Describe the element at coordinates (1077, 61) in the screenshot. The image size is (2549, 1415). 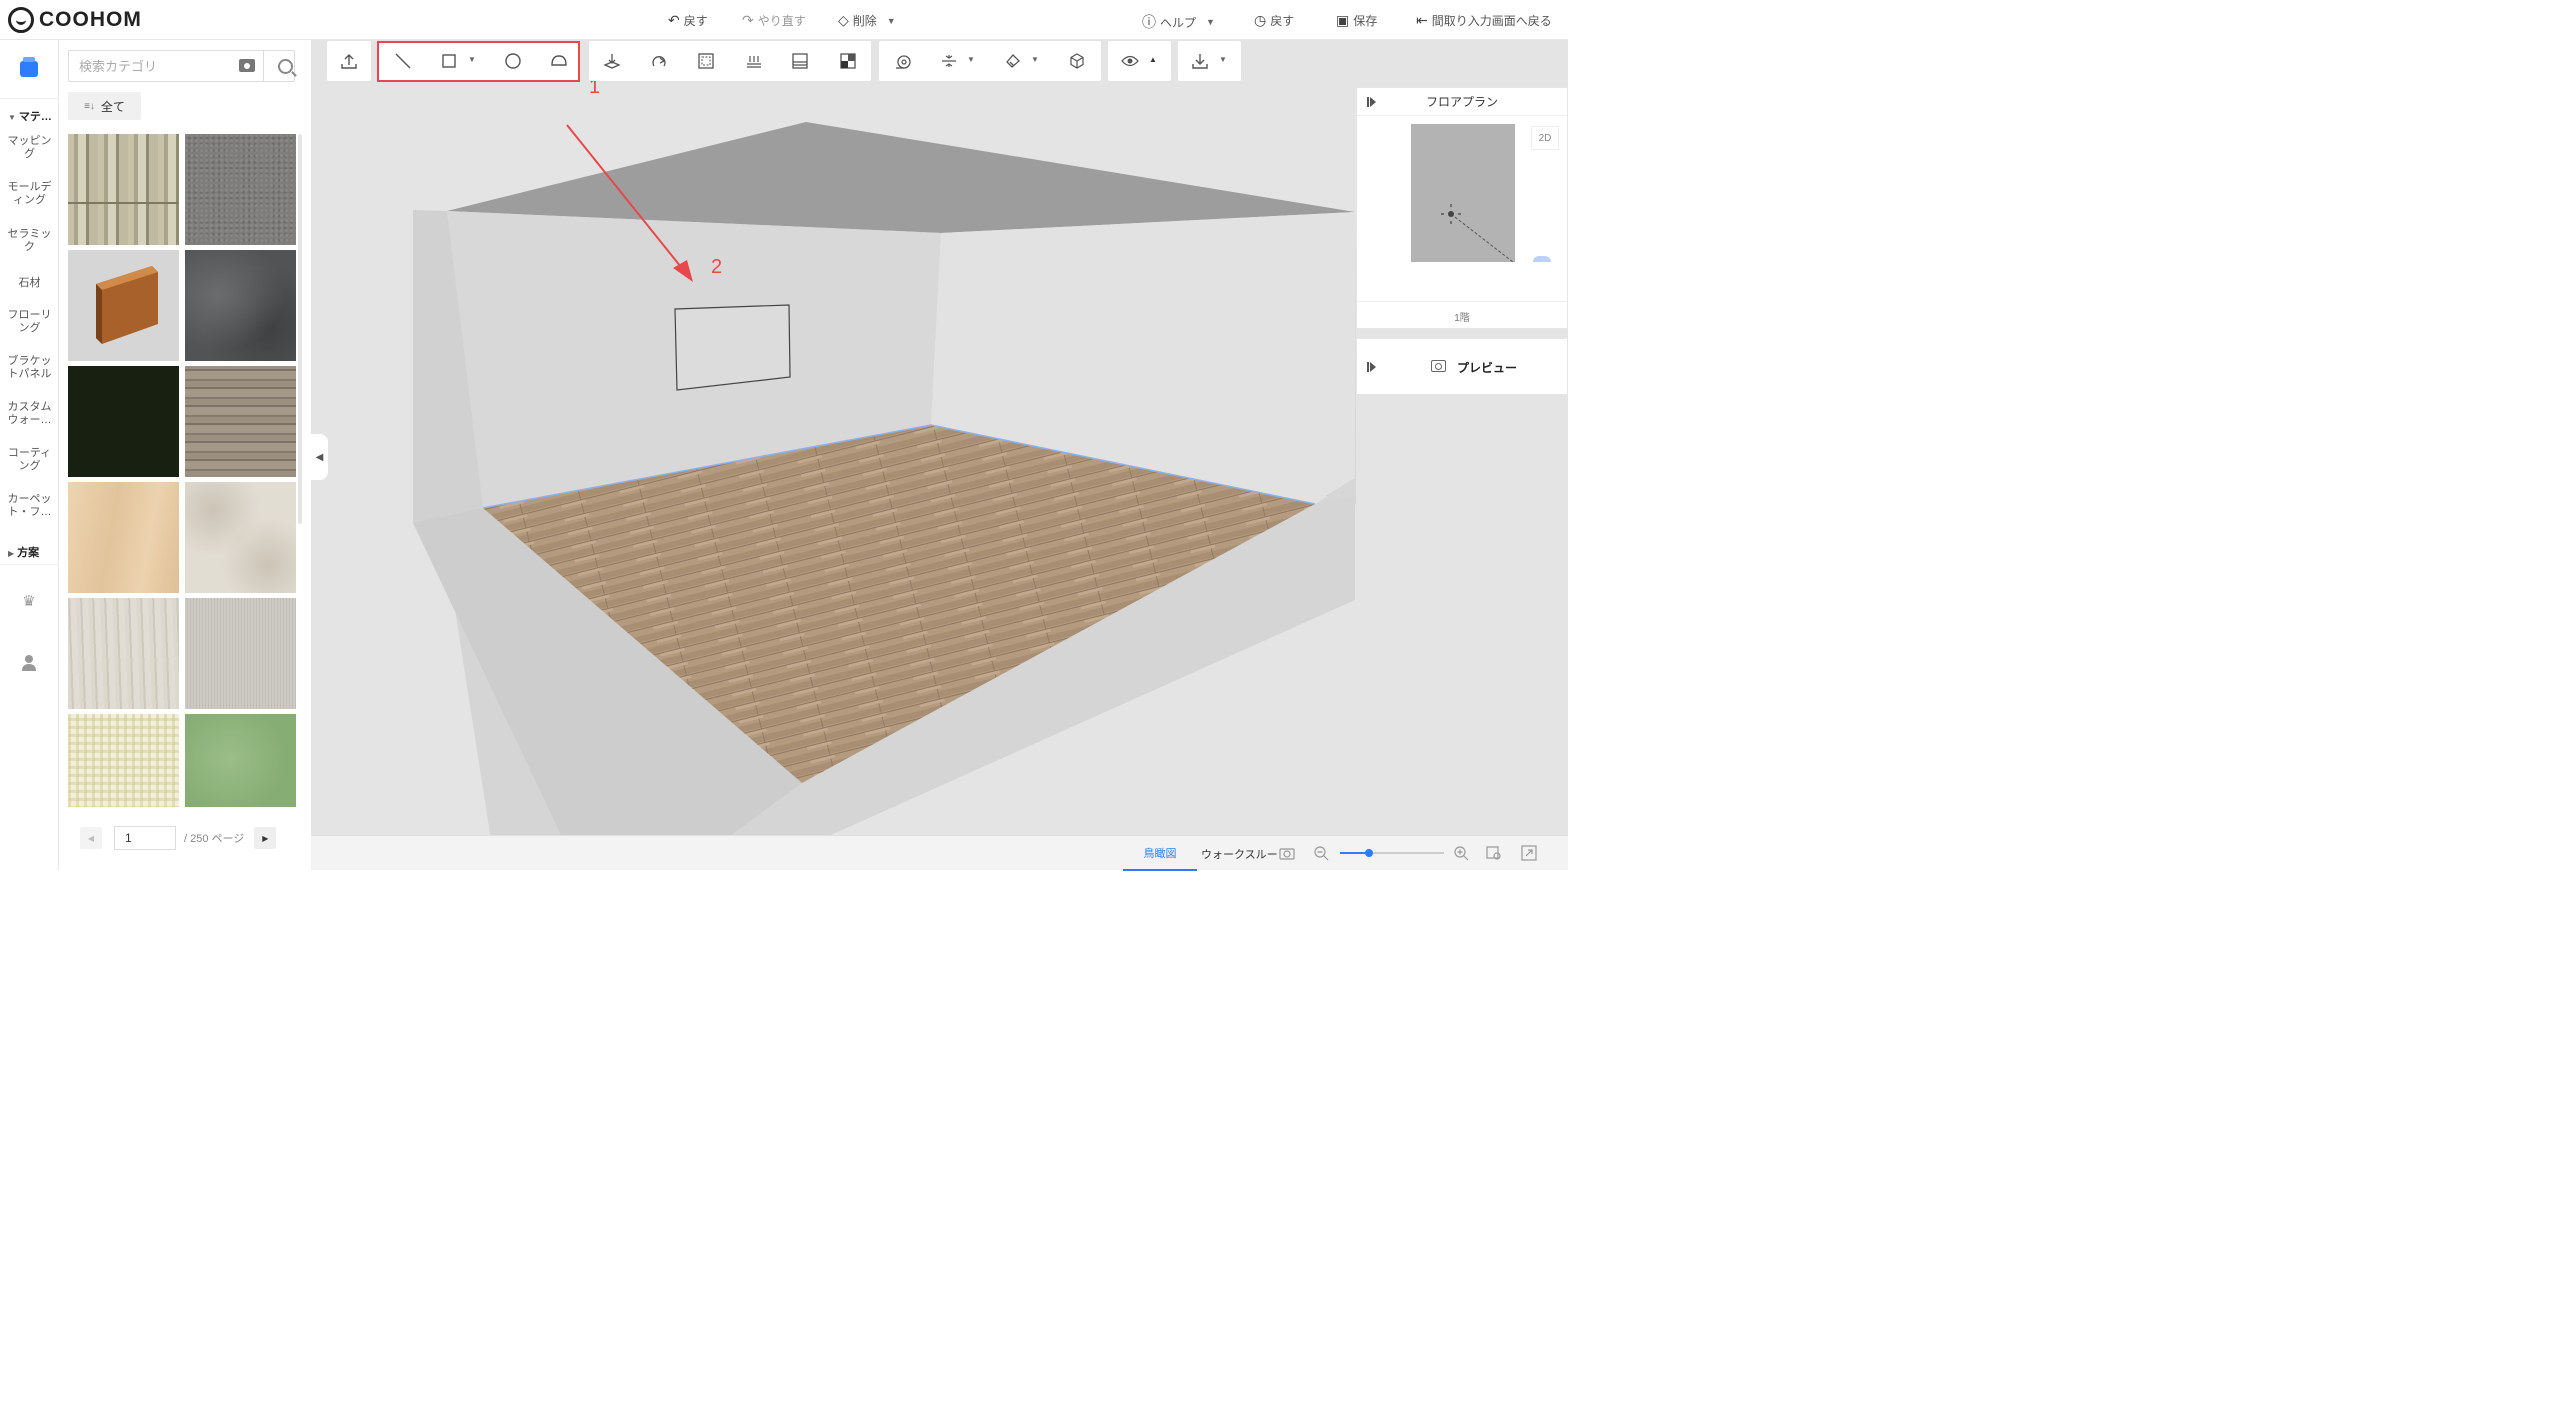
I see `3d-cube-icon` at that location.